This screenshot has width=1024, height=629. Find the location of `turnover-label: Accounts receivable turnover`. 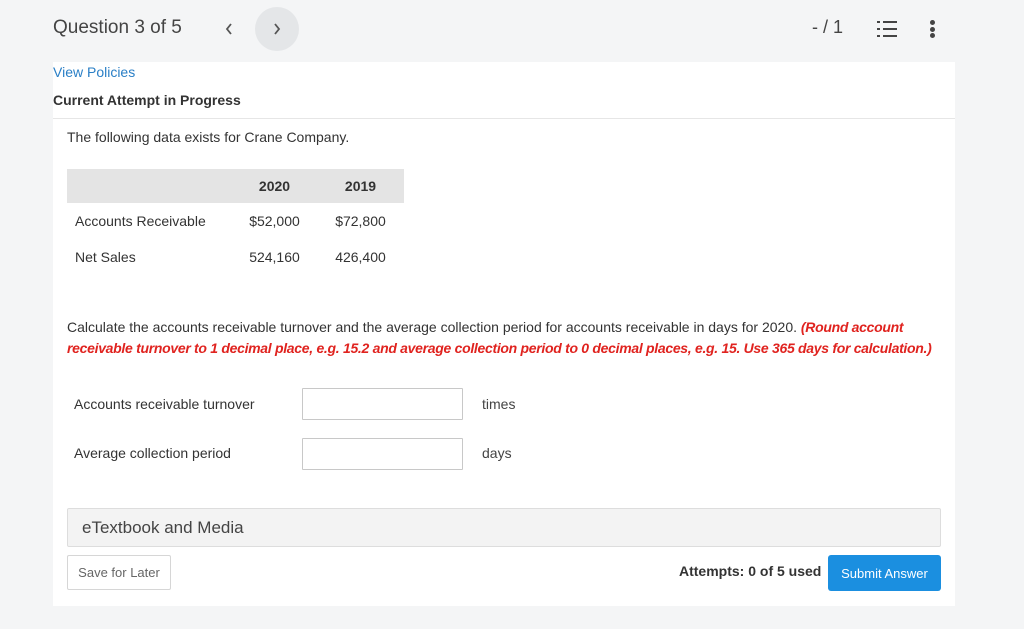

turnover-label: Accounts receivable turnover is located at coordinates (164, 404).